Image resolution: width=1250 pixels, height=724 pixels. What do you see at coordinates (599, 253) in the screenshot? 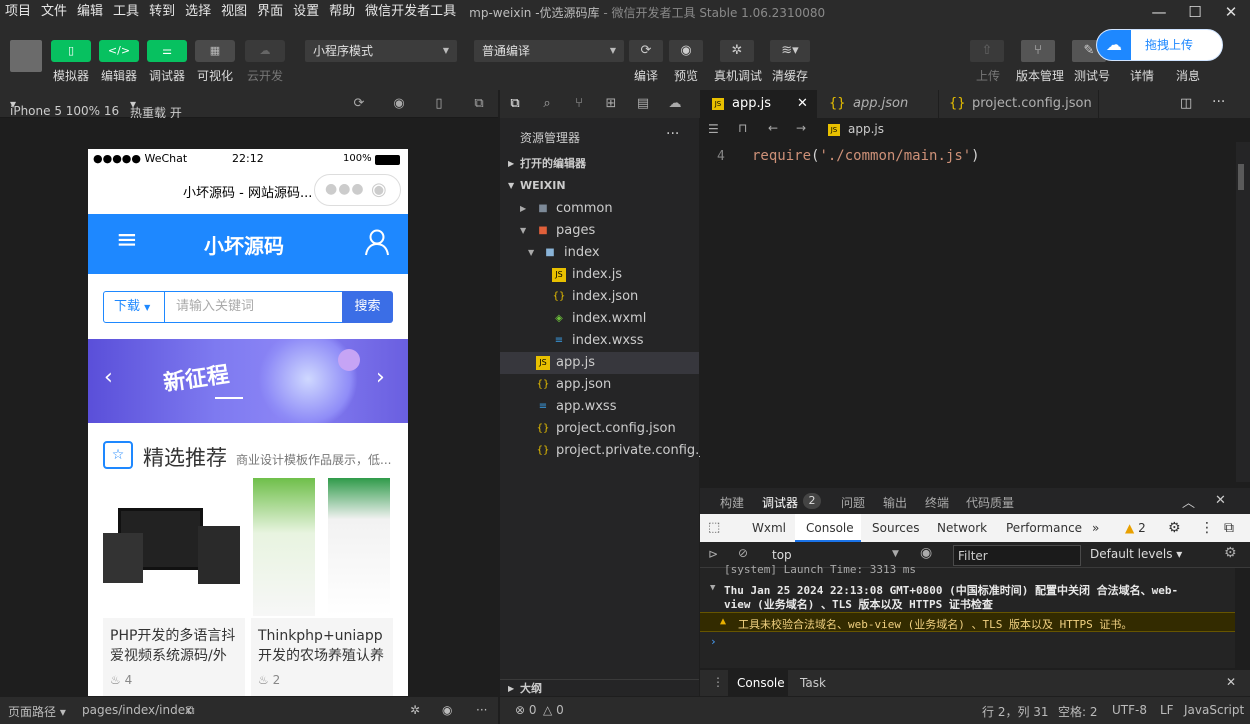
I see `tree-folder-index: ▼ ■ index` at bounding box center [599, 253].